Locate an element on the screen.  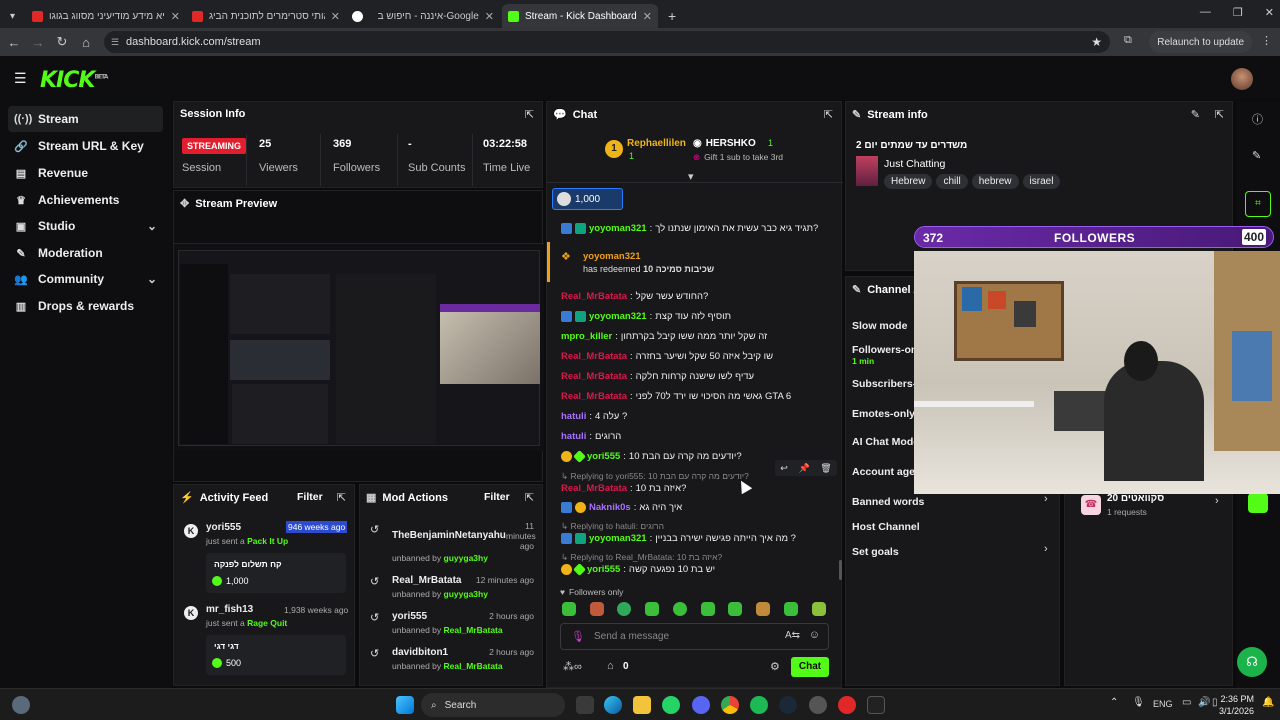
epic-games-icon is located at coordinates (876, 705).